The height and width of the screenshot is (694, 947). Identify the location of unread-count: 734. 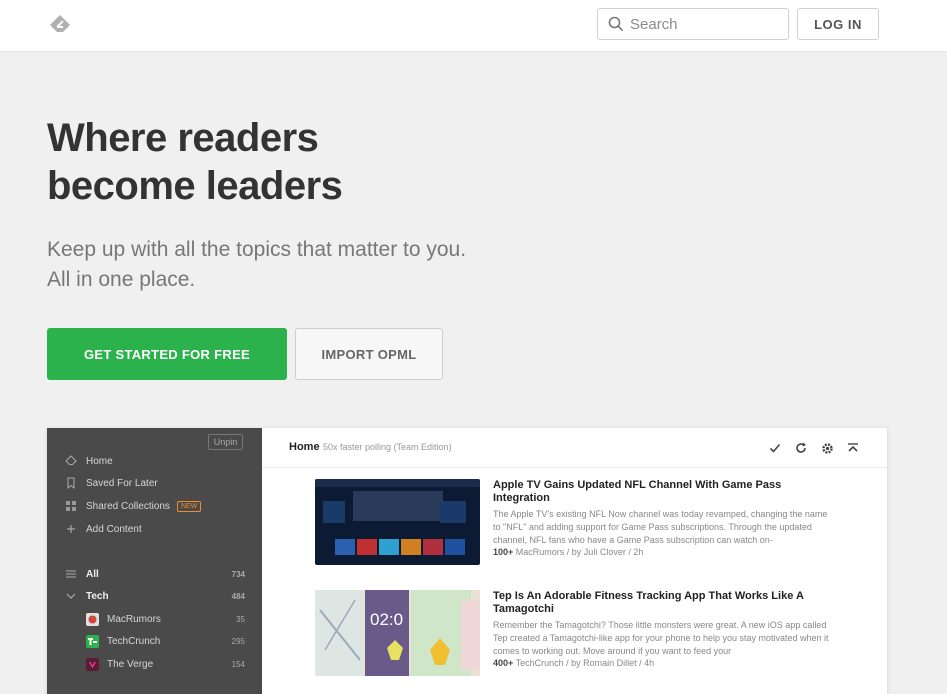
(238, 574).